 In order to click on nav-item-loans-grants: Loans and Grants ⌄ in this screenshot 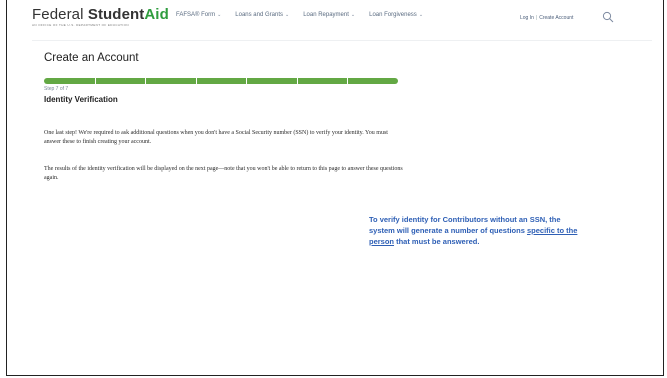, I will do `click(262, 15)`.